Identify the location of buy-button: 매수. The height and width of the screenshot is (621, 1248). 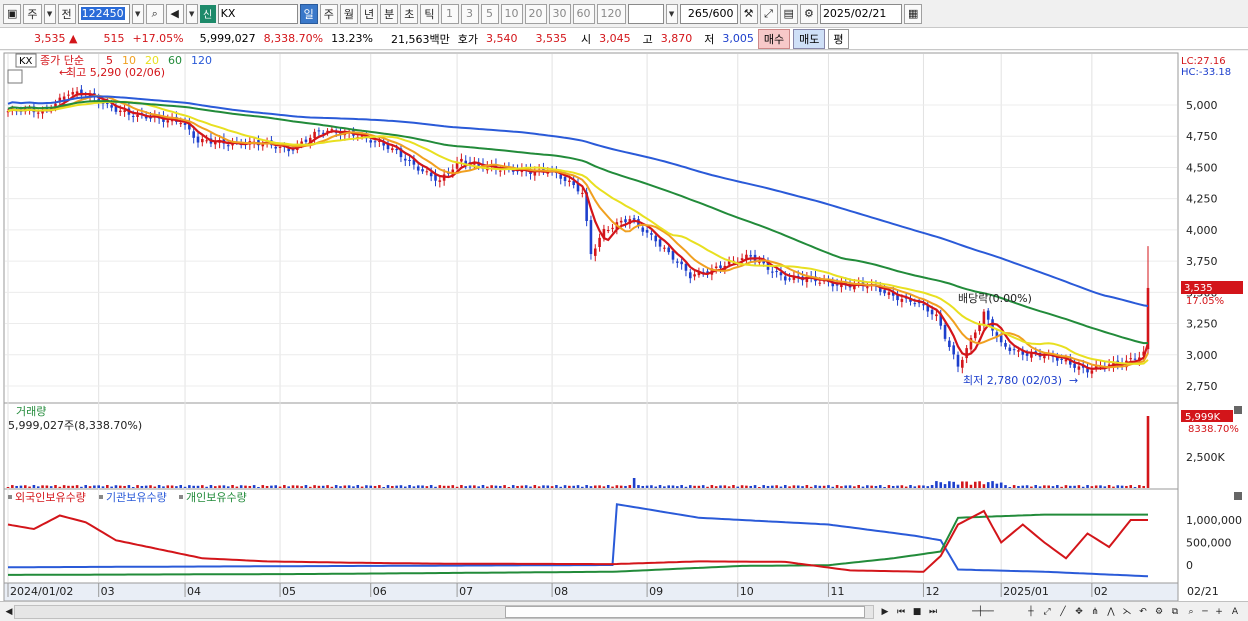
(774, 38).